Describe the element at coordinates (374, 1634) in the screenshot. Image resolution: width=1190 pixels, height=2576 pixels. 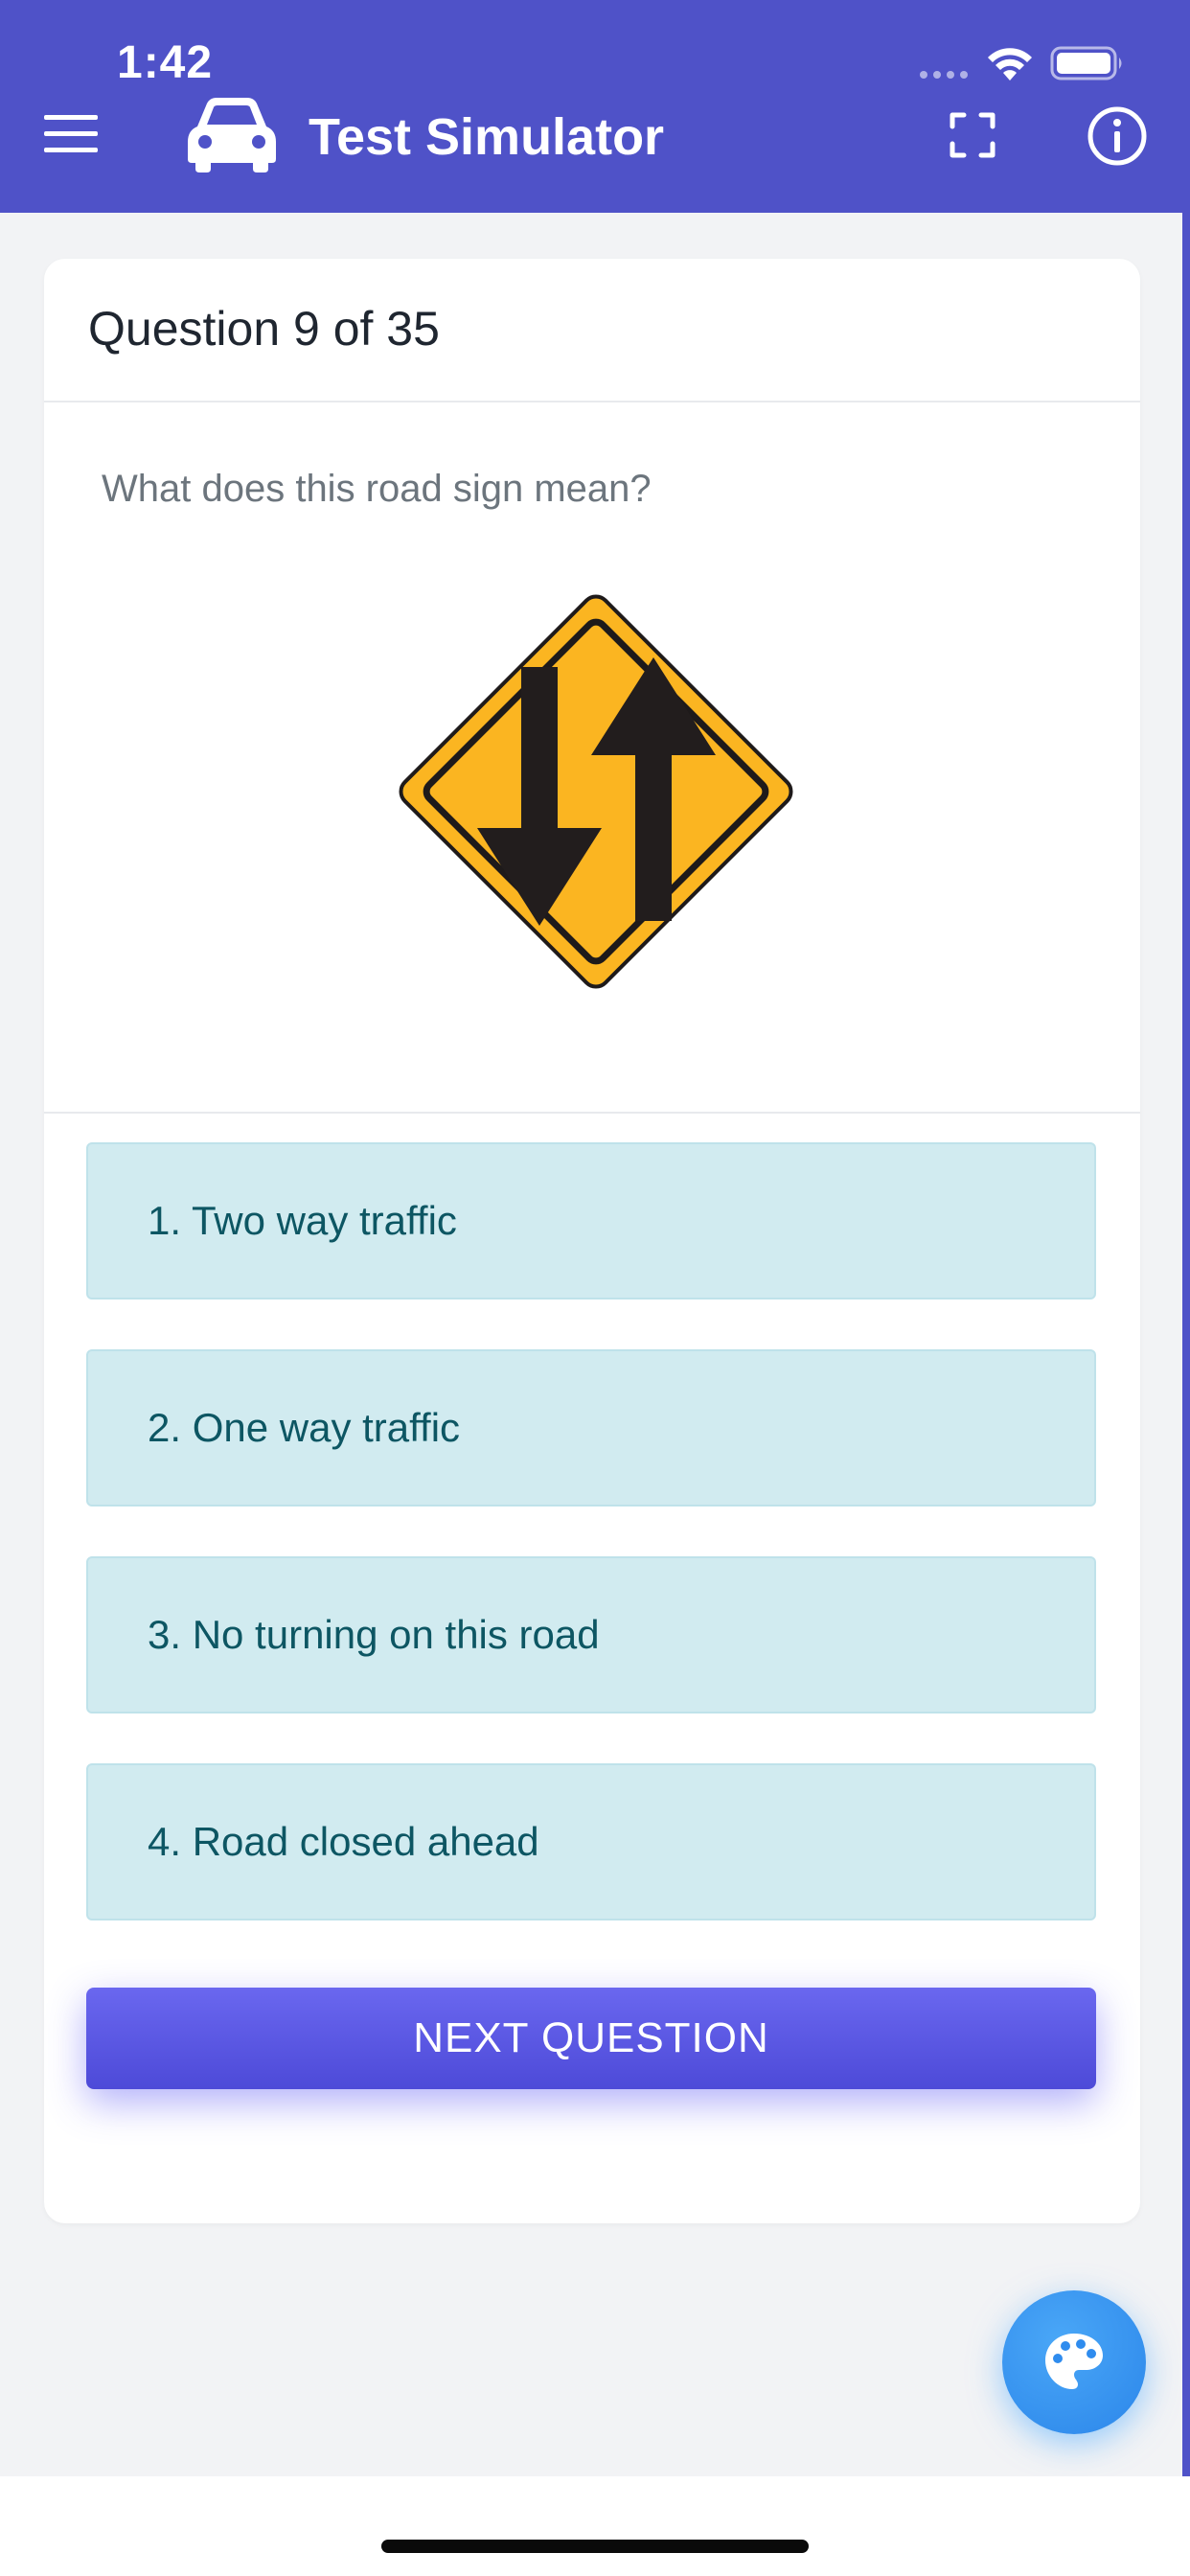
I see `answer-option-label: 3. No turning on this road` at that location.